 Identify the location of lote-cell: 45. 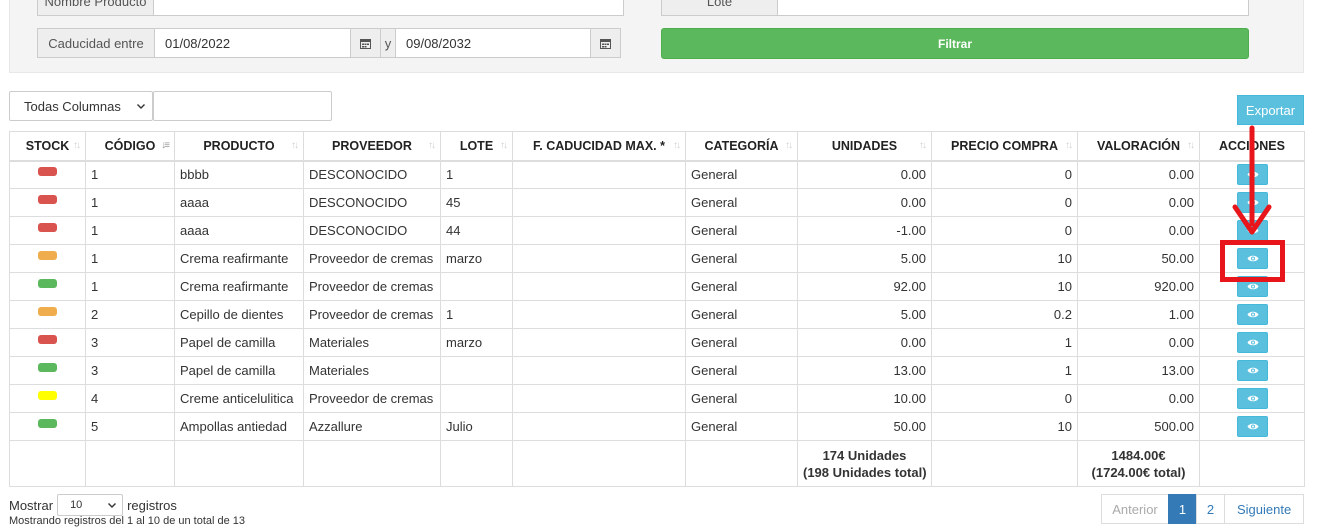
(476, 202).